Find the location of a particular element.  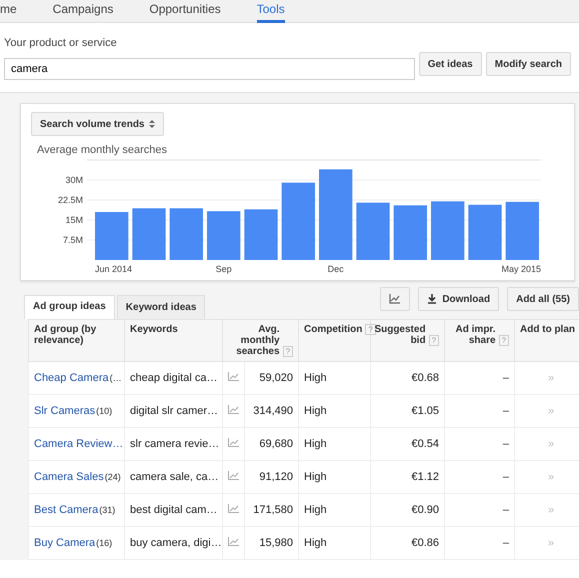

column-header: Ad group (by relevance) is located at coordinates (66, 335).